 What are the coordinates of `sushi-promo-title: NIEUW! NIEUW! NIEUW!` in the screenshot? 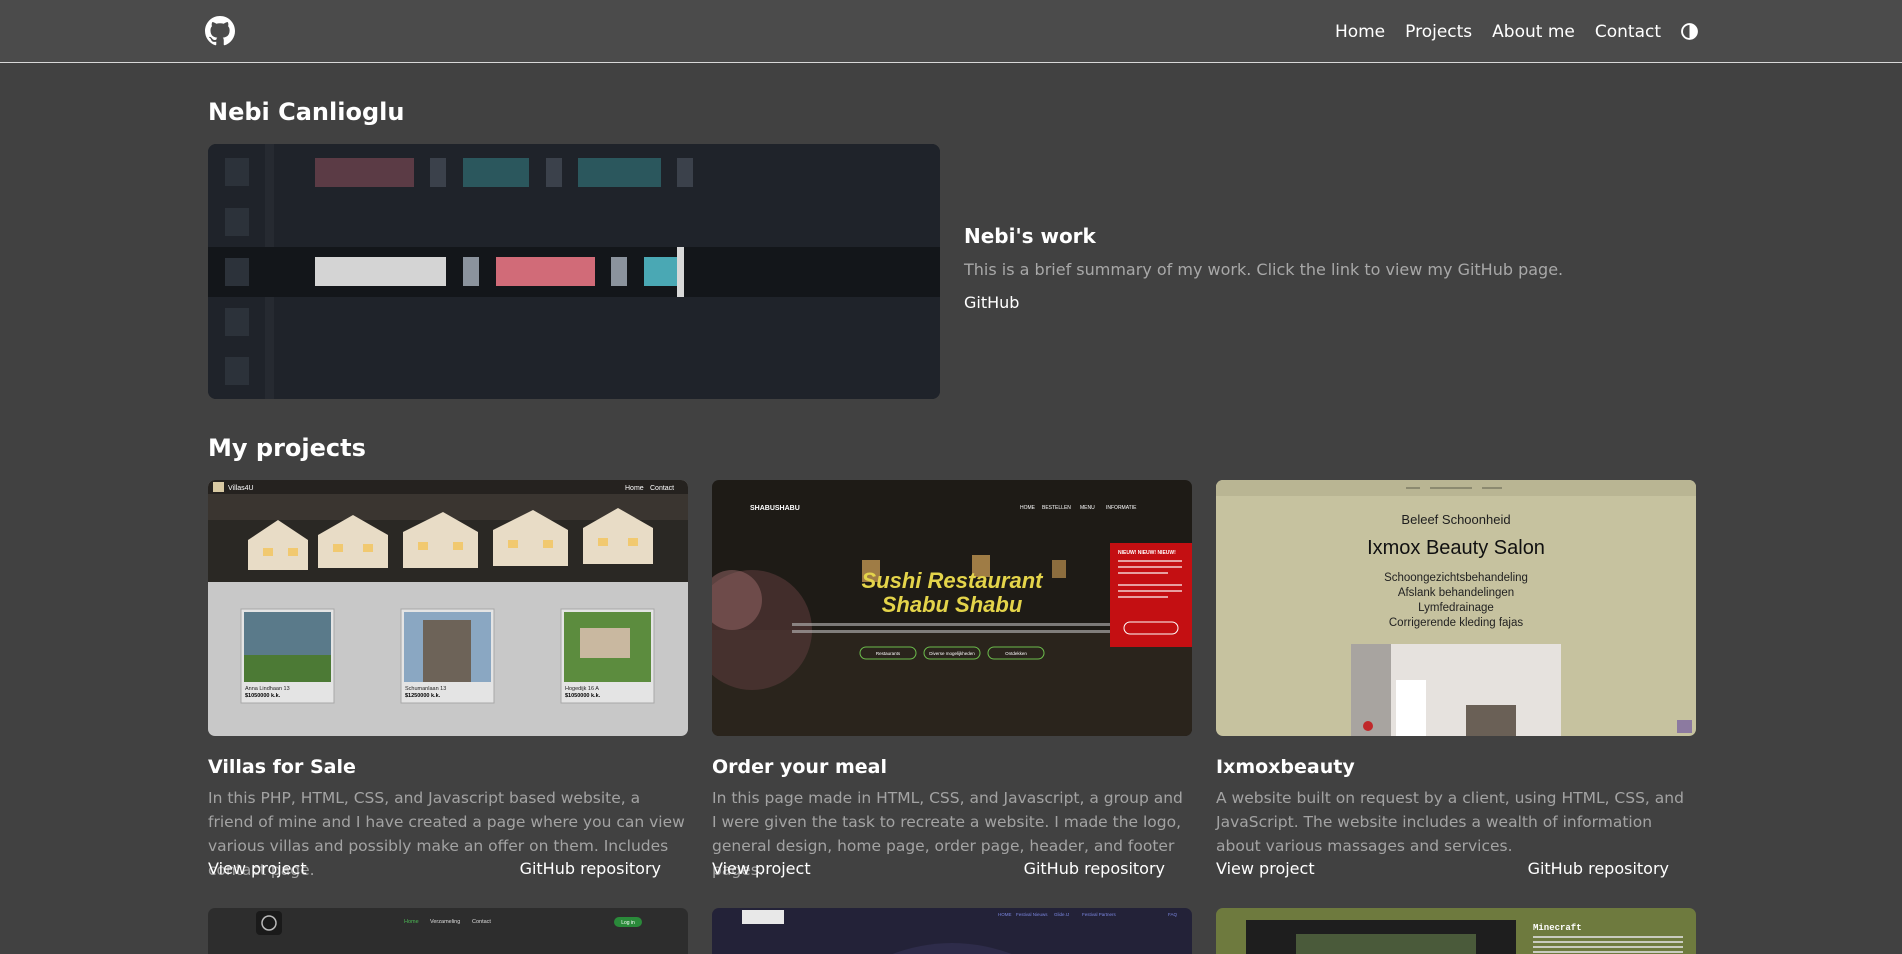 It's located at (1147, 553).